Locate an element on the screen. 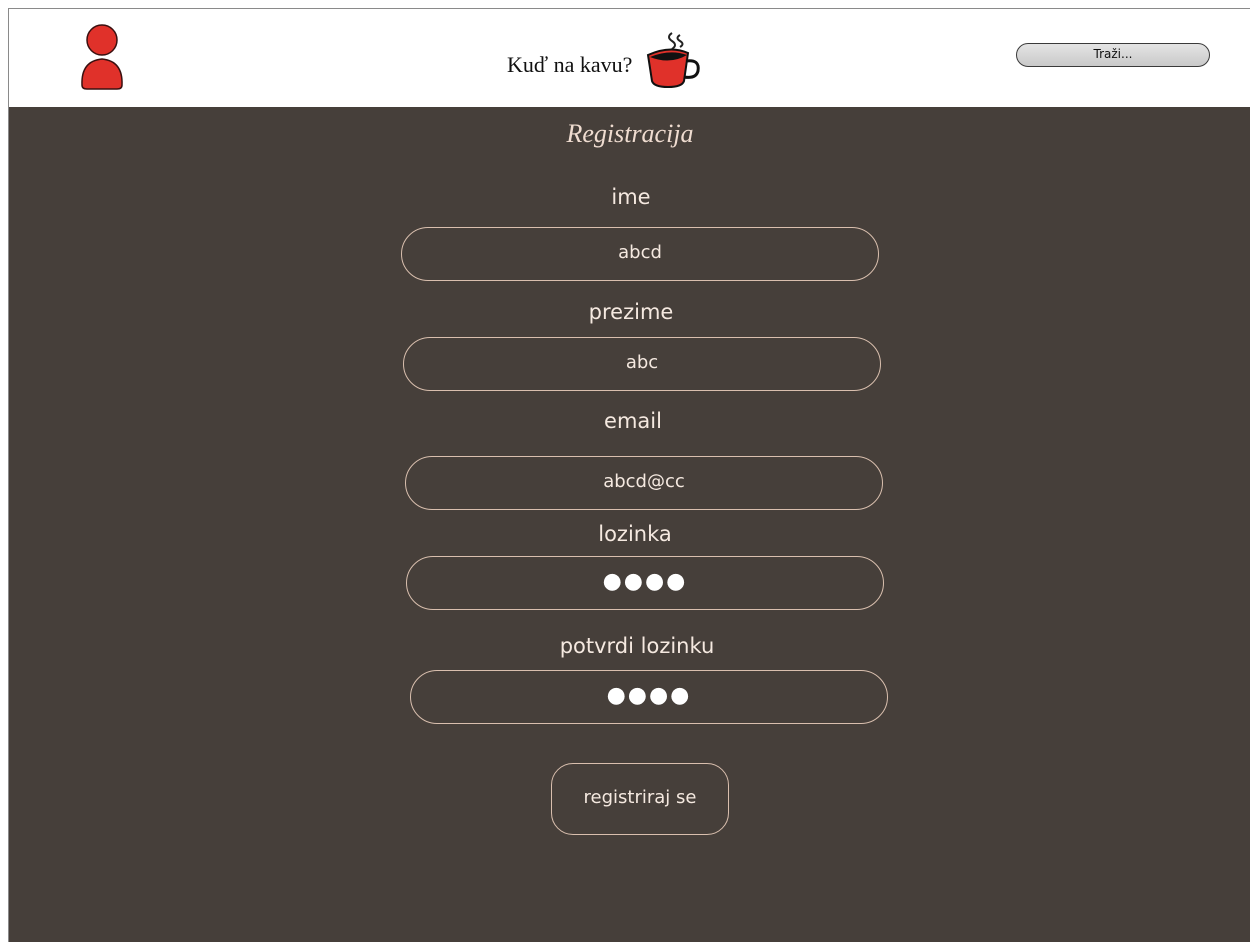 This screenshot has height=942, width=1250. email-input: abcd@cc is located at coordinates (644, 483).